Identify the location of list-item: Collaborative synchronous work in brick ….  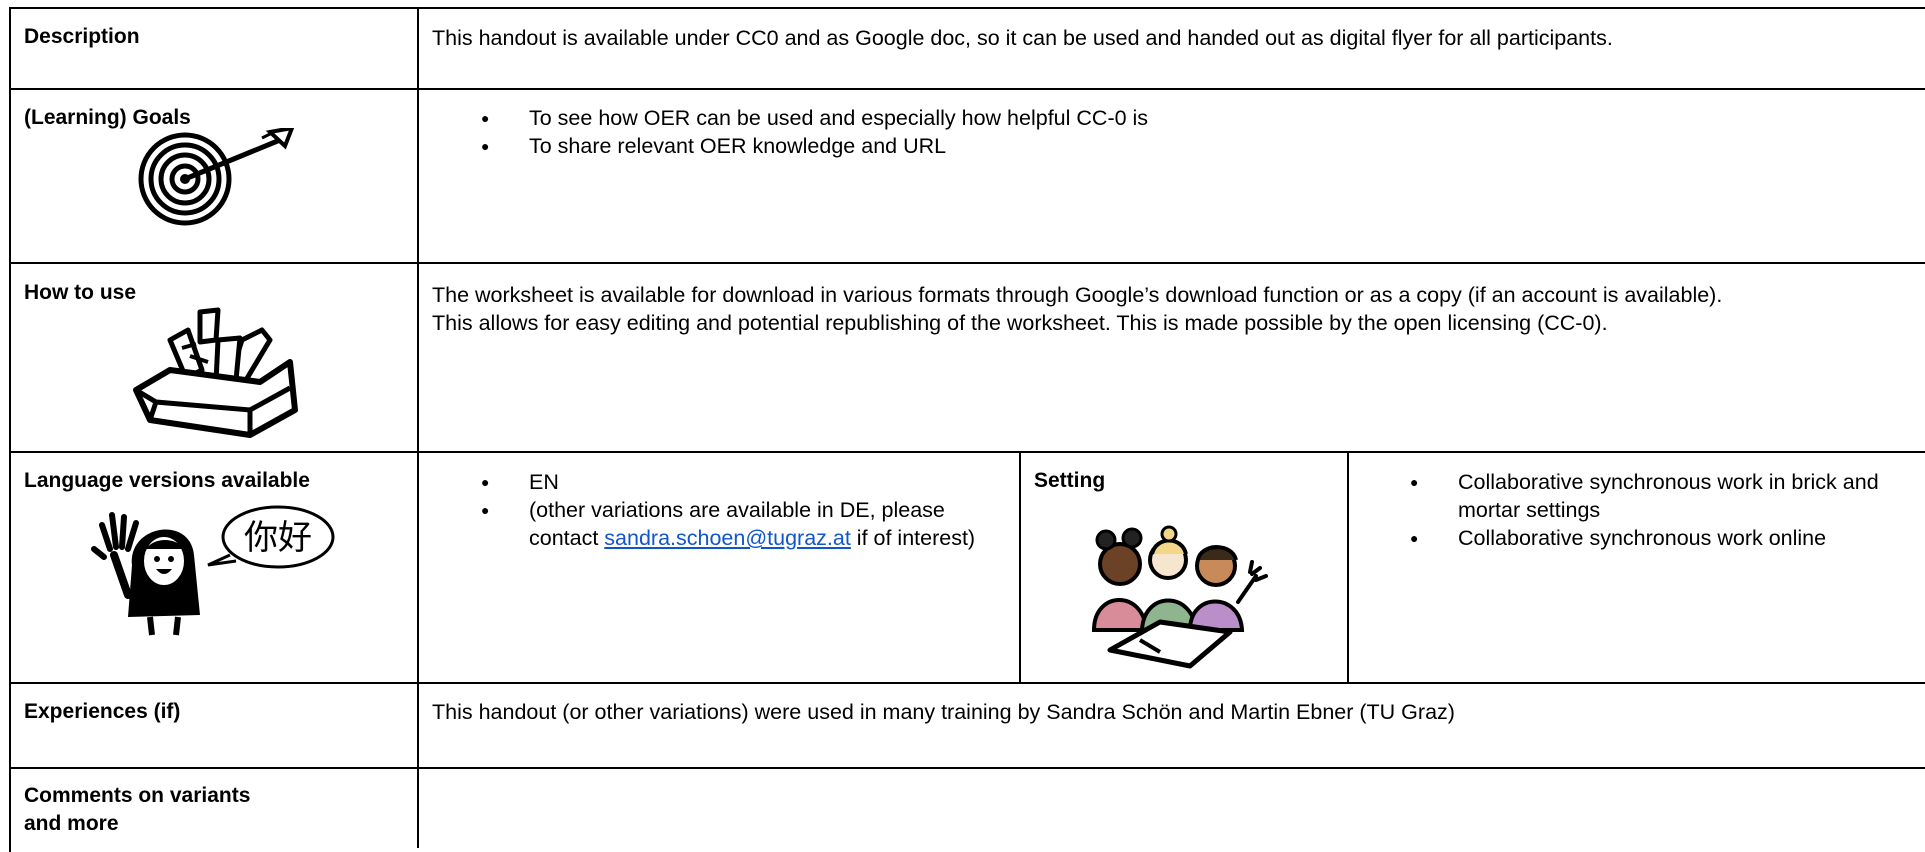
(1655, 496).